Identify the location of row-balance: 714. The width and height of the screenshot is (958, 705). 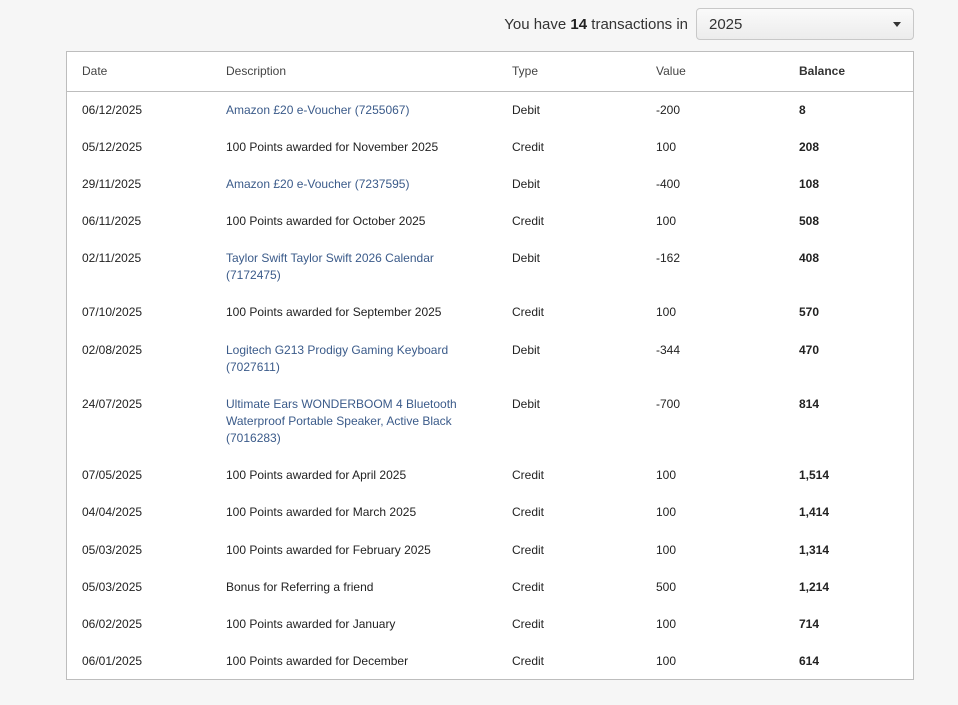
(809, 624).